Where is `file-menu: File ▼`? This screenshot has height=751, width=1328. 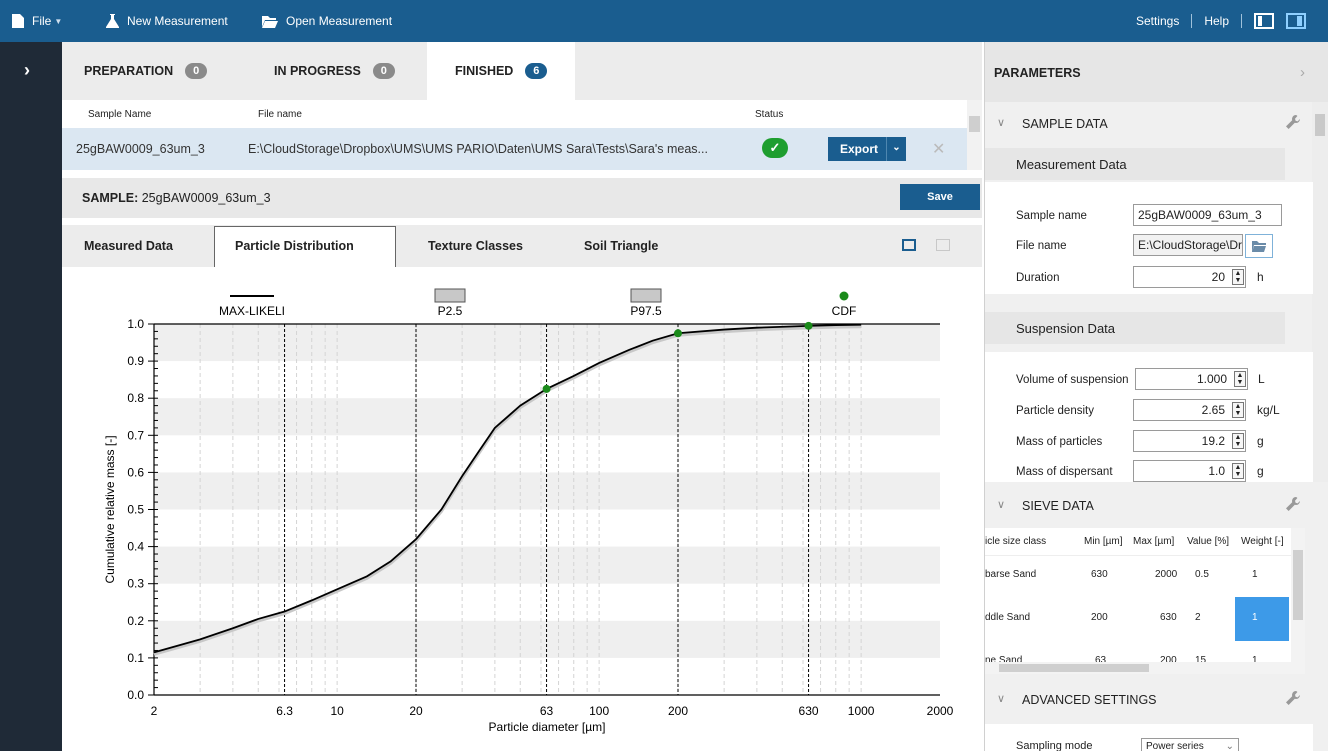
file-menu: File ▼ is located at coordinates (37, 21).